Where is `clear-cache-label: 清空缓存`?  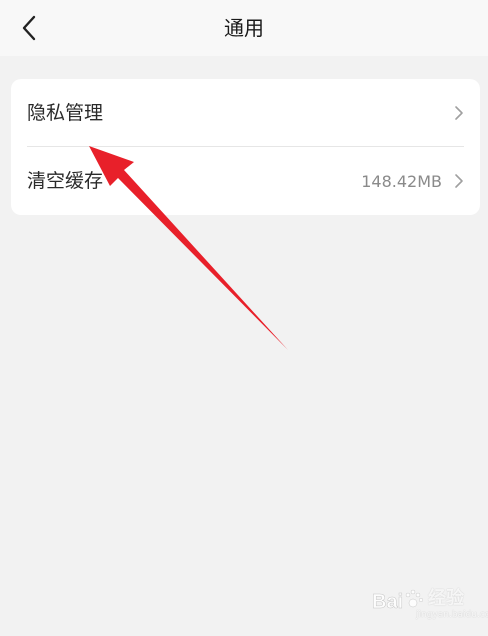
clear-cache-label: 清空缓存 is located at coordinates (65, 181).